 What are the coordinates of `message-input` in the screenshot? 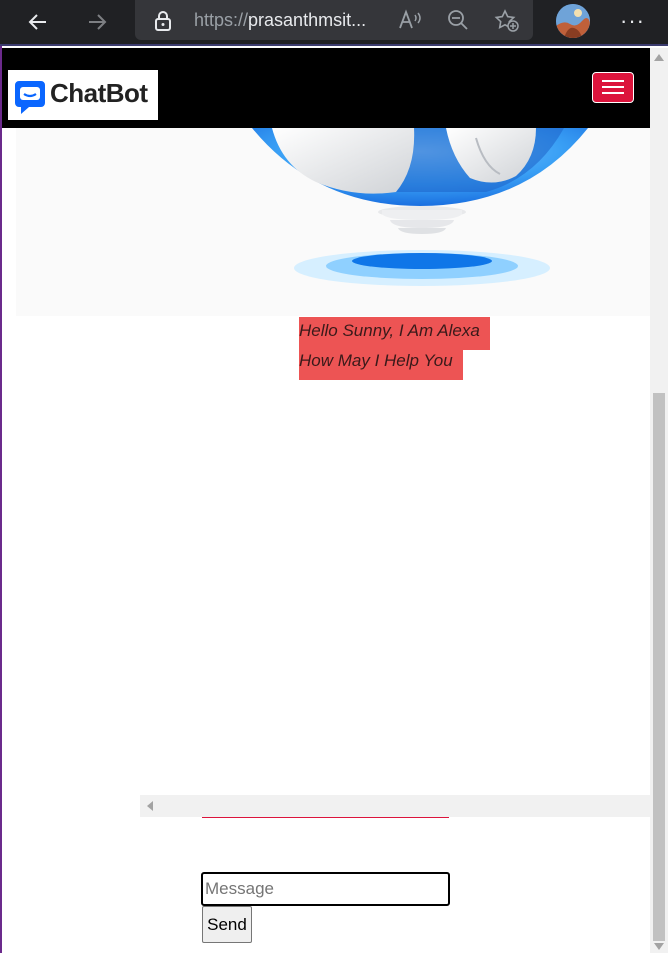 It's located at (325, 889).